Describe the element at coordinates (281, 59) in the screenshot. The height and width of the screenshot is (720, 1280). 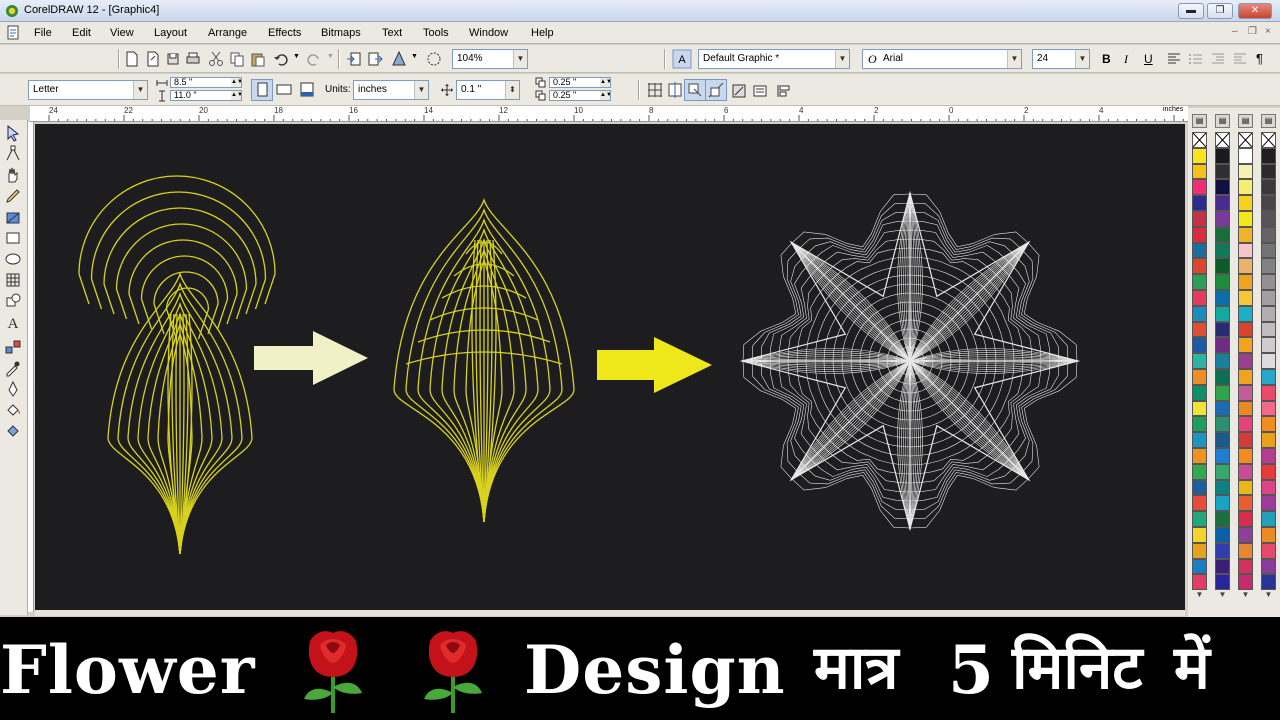
I see `undo-icon` at that location.